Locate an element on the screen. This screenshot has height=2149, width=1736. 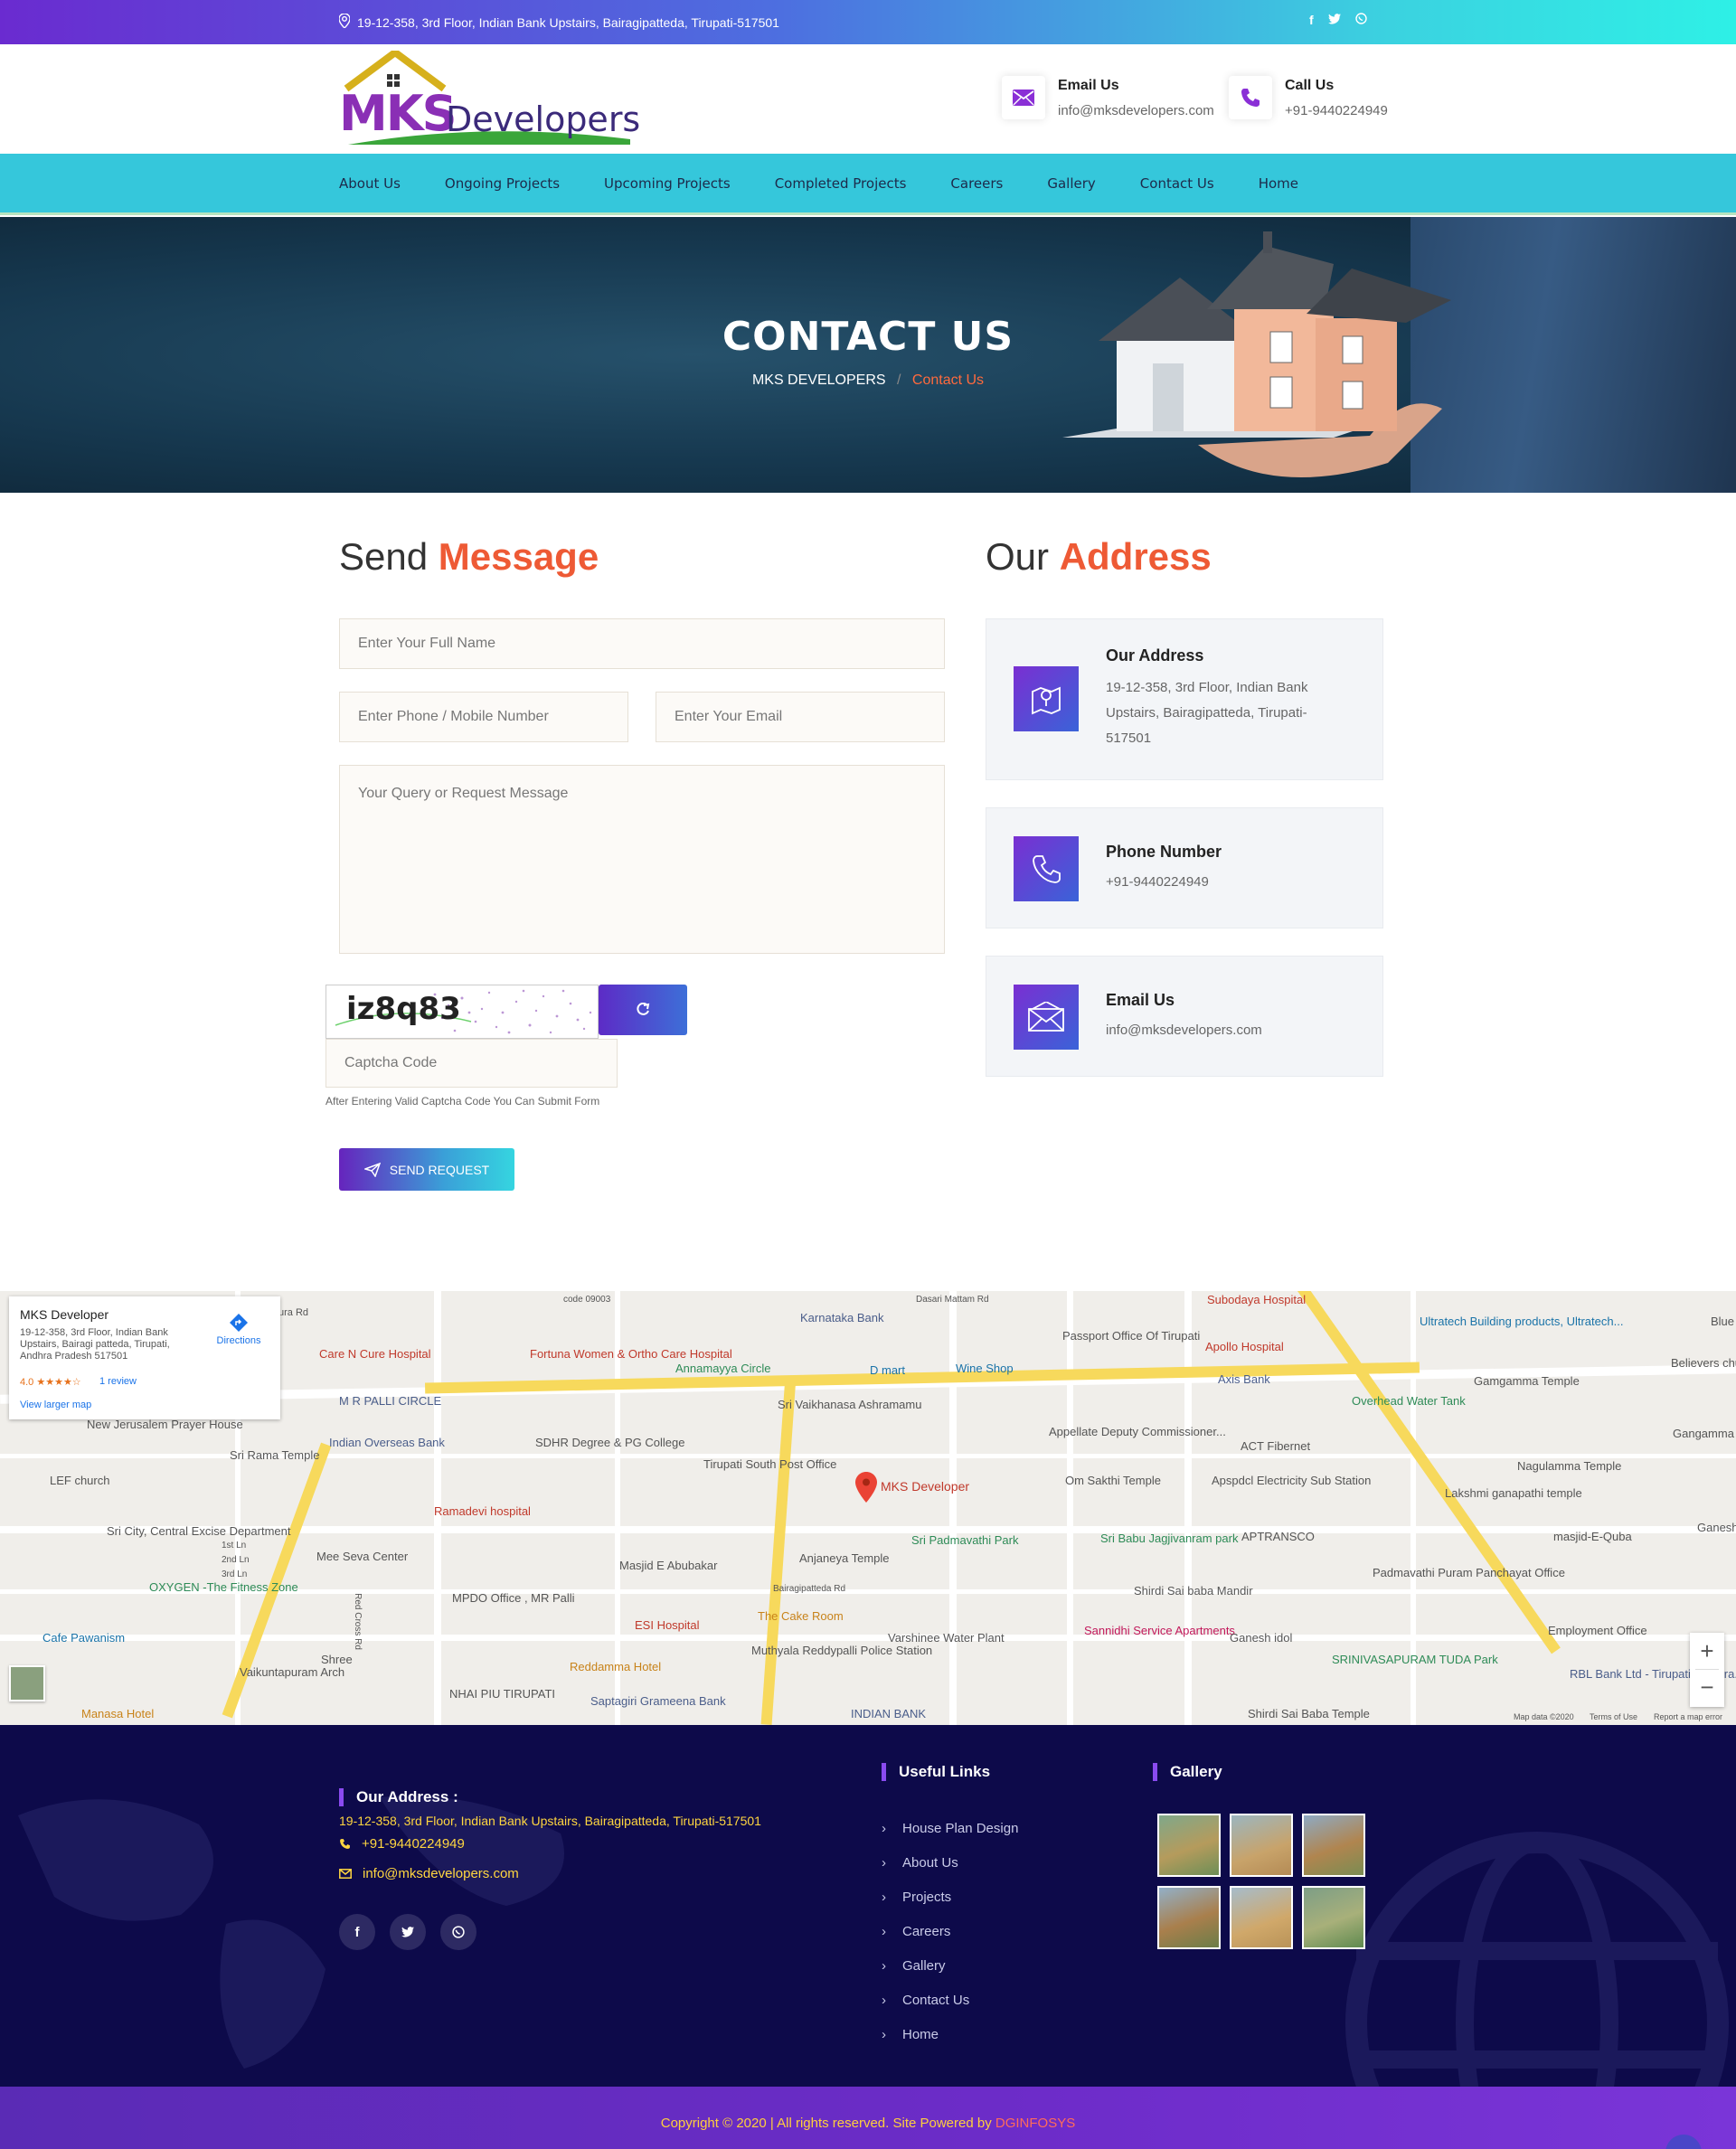
map-place: Karnataka Bank is located at coordinates (842, 1318).